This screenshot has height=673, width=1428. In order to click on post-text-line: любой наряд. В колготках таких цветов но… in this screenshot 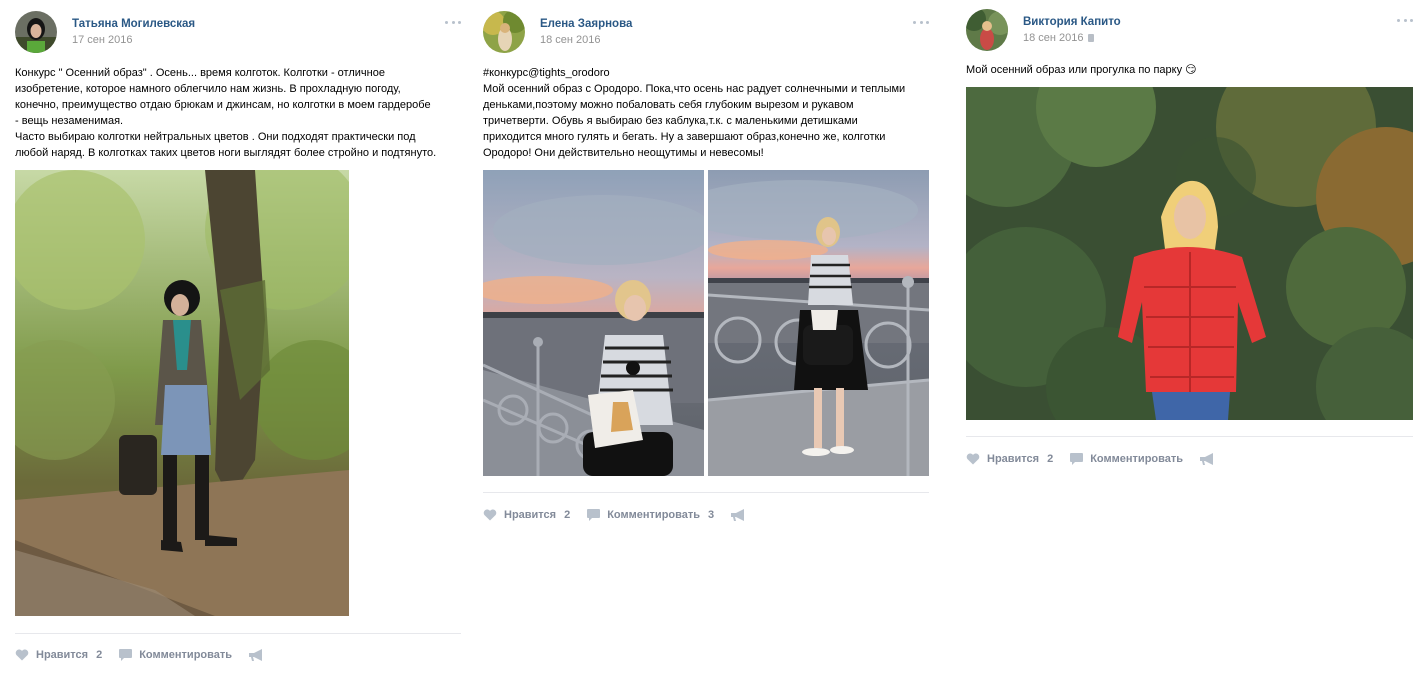, I will do `click(226, 153)`.